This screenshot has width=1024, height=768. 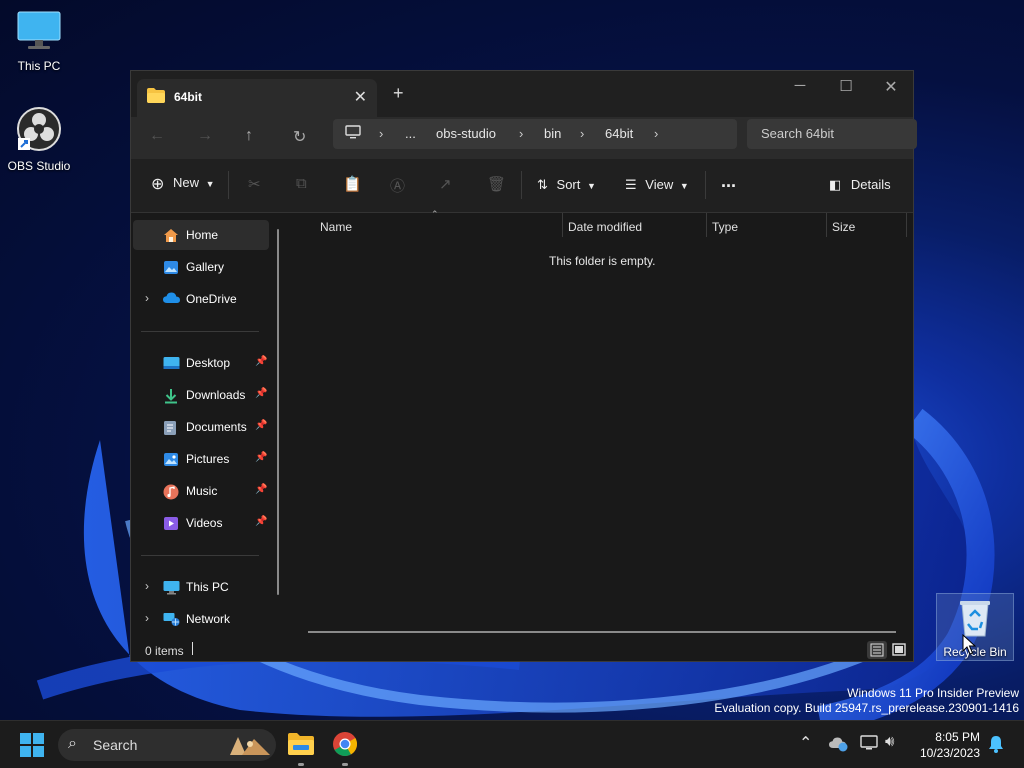 I want to click on view-list-icon: ☰, so click(x=631, y=184).